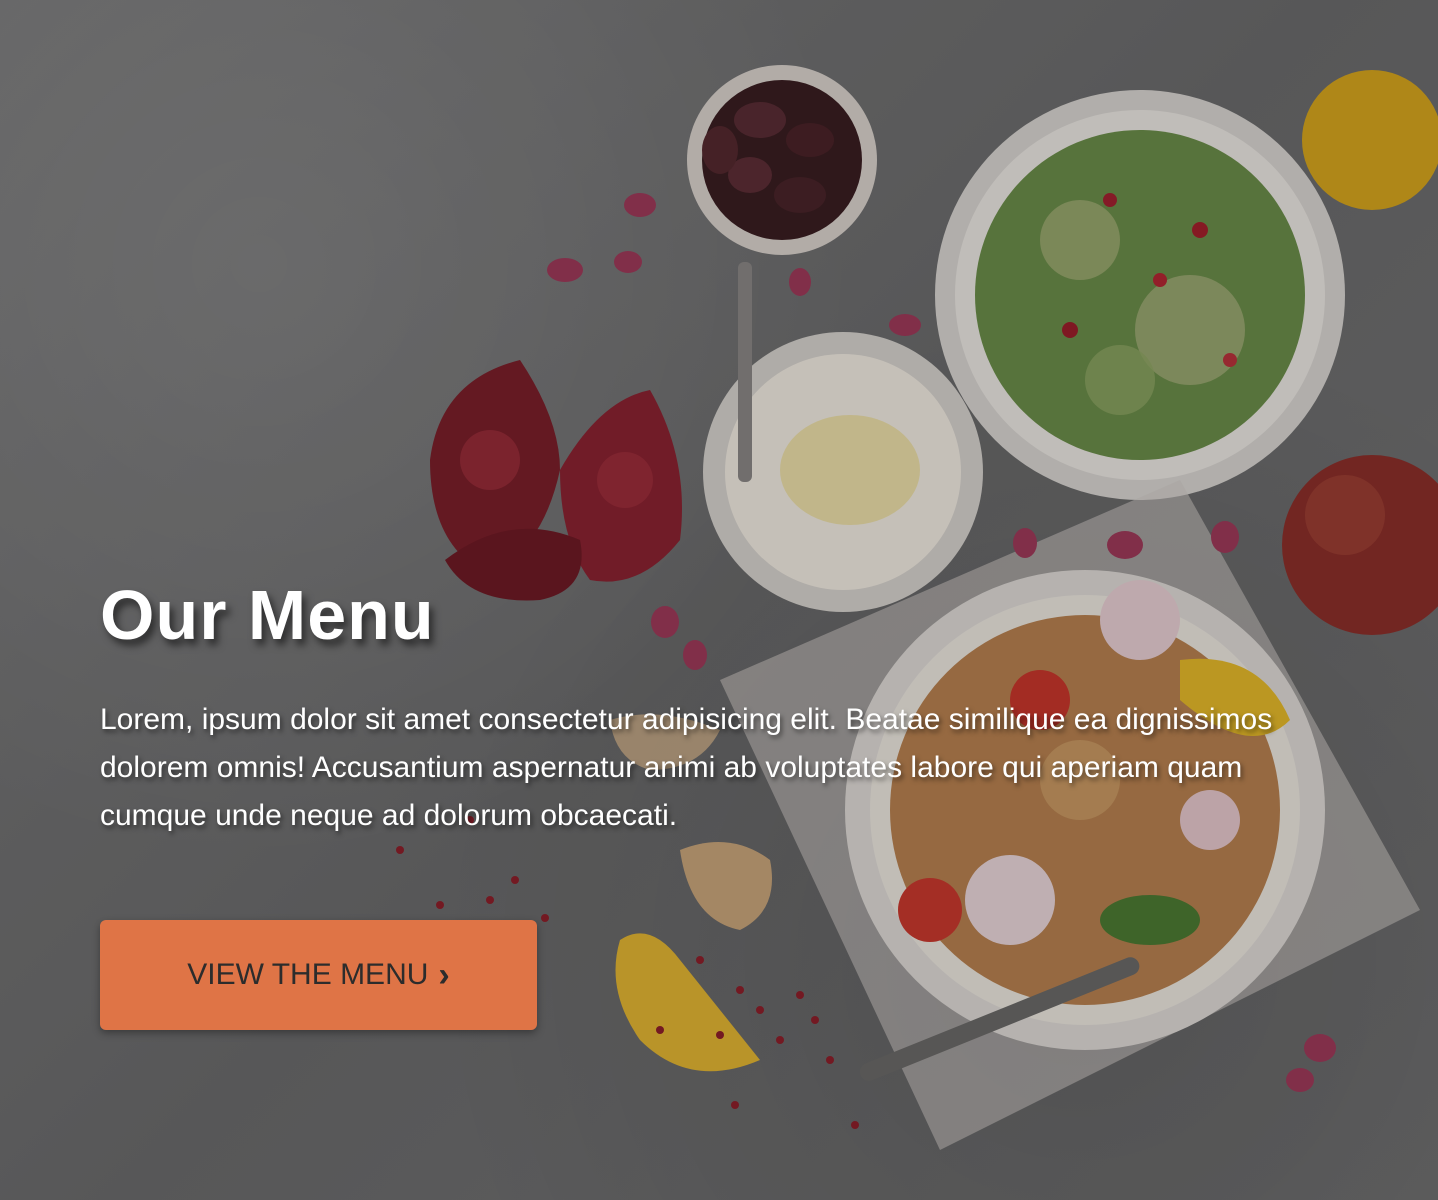 Image resolution: width=1438 pixels, height=1200 pixels. I want to click on view-menu-button: VIEW THE MENU ›, so click(318, 975).